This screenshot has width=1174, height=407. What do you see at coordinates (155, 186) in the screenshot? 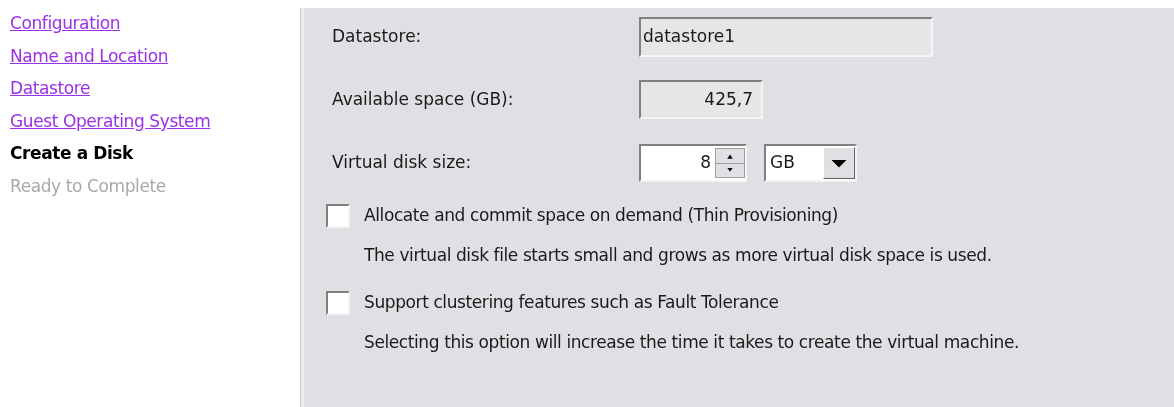
I see `wizard-step: Ready to Complete` at bounding box center [155, 186].